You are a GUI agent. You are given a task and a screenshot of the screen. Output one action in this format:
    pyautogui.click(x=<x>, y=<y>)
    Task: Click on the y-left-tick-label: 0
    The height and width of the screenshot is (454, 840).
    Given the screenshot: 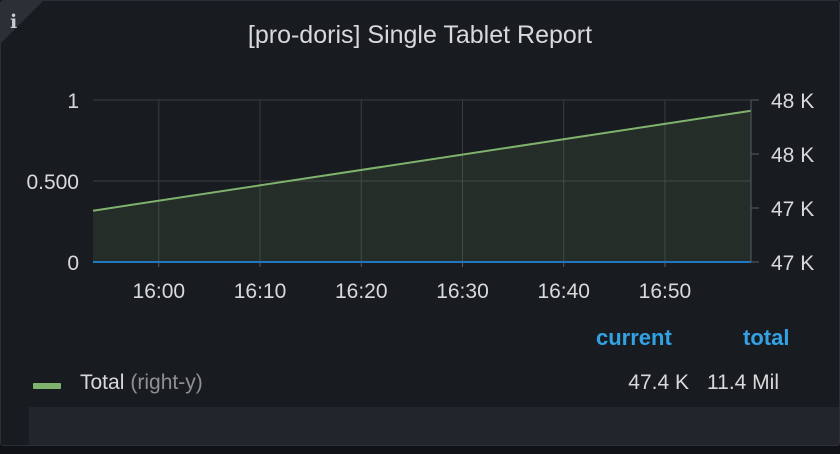 What is the action you would take?
    pyautogui.click(x=73, y=263)
    